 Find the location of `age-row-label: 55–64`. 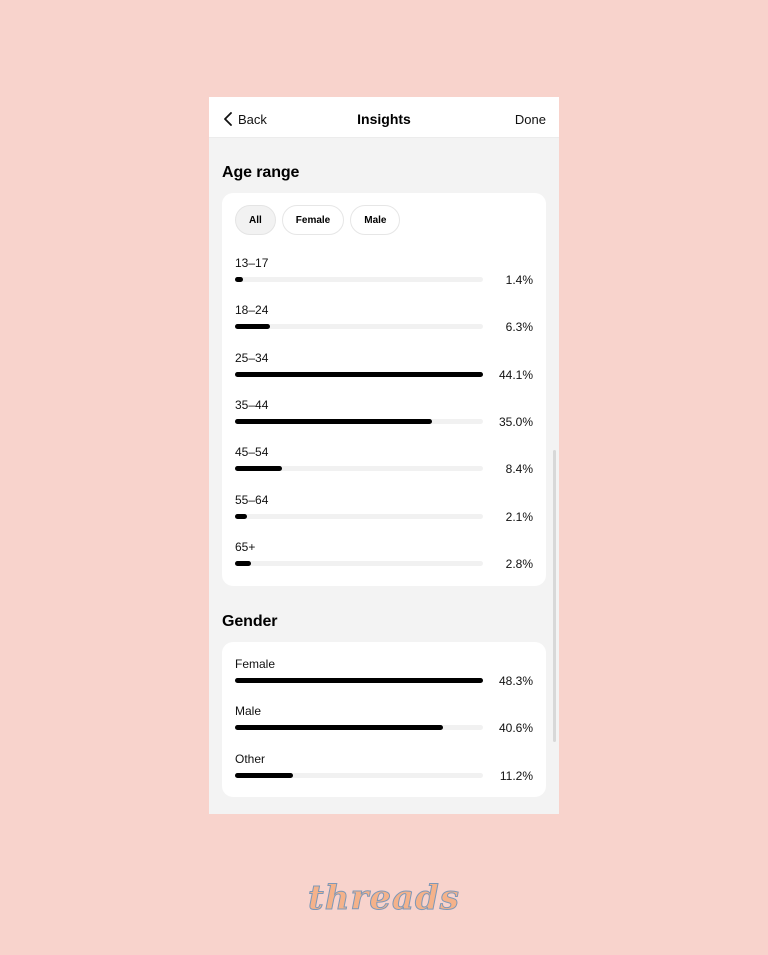

age-row-label: 55–64 is located at coordinates (252, 499).